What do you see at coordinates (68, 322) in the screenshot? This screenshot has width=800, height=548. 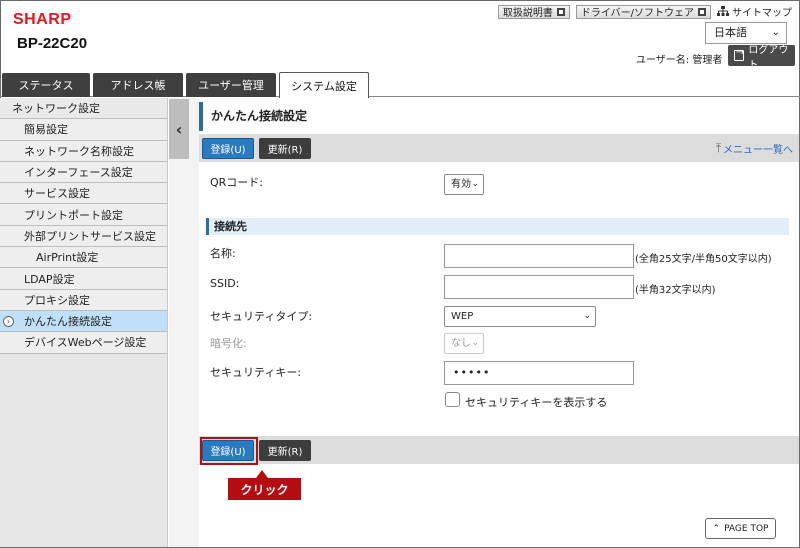 I see `sidebar-item-label: かんたん接続設定` at bounding box center [68, 322].